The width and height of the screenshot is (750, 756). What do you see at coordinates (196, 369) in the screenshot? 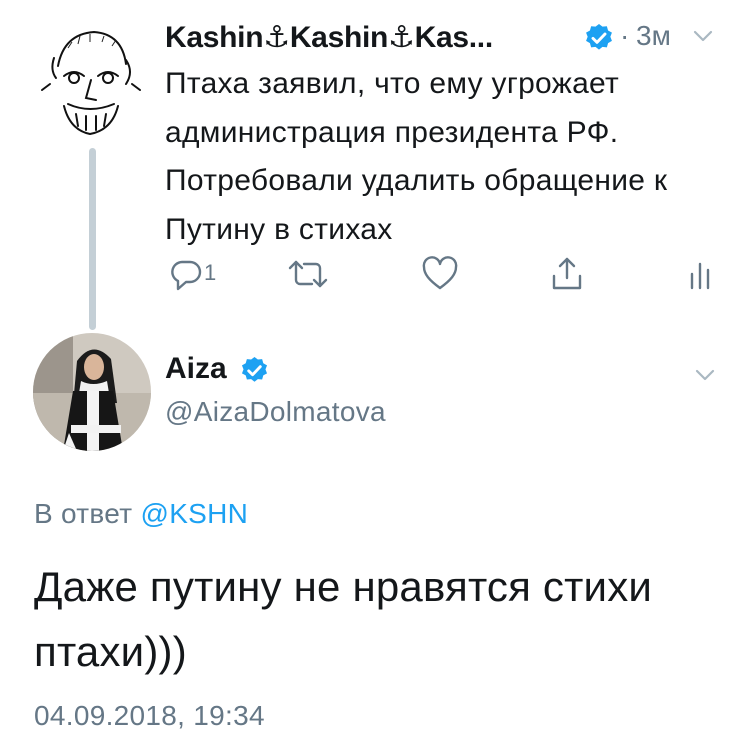
I see `reply-author-name: Aiza` at bounding box center [196, 369].